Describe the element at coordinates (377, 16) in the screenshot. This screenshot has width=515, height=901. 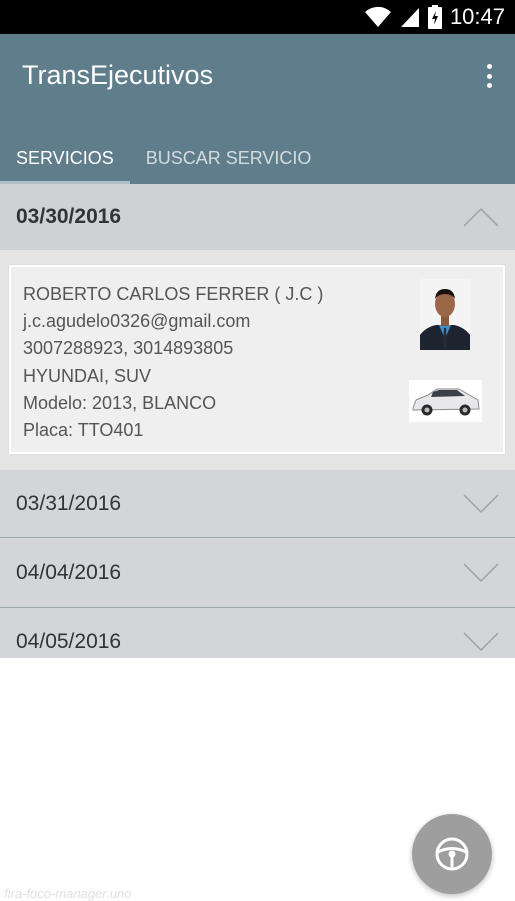
I see `wifi-icon` at that location.